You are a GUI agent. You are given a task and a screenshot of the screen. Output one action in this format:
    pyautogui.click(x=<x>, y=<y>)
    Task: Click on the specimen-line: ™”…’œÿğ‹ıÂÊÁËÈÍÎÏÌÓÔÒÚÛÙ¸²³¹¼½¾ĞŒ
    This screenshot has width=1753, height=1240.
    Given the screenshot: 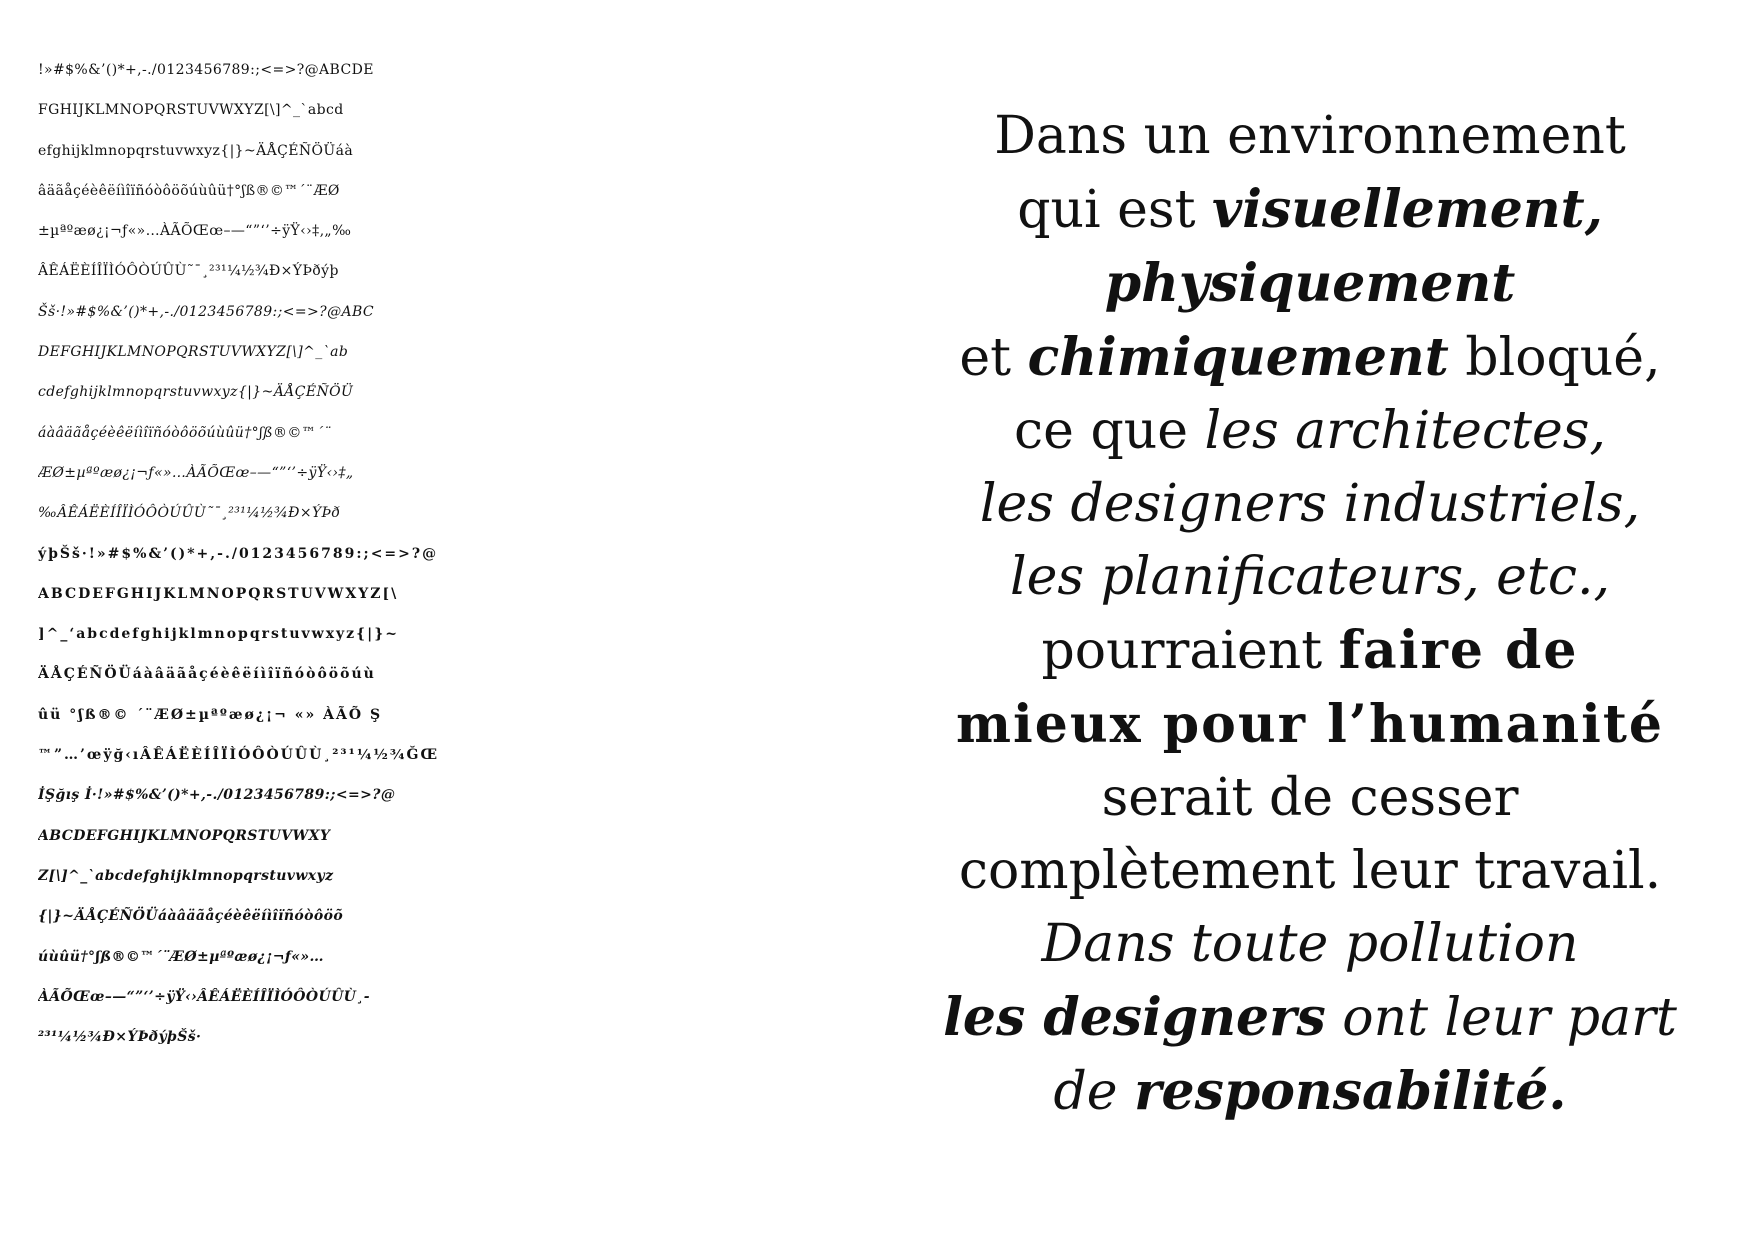 What is the action you would take?
    pyautogui.click(x=238, y=755)
    